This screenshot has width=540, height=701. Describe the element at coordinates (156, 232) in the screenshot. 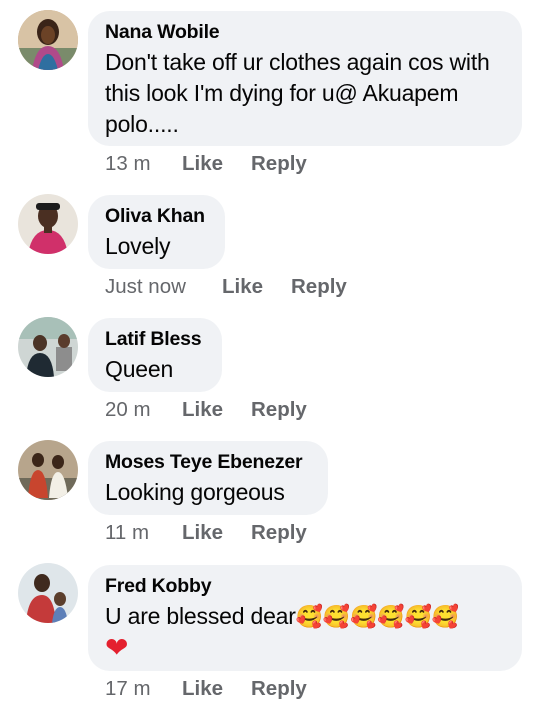

I see `comment-bubble: Oliva Khan Lovely` at that location.